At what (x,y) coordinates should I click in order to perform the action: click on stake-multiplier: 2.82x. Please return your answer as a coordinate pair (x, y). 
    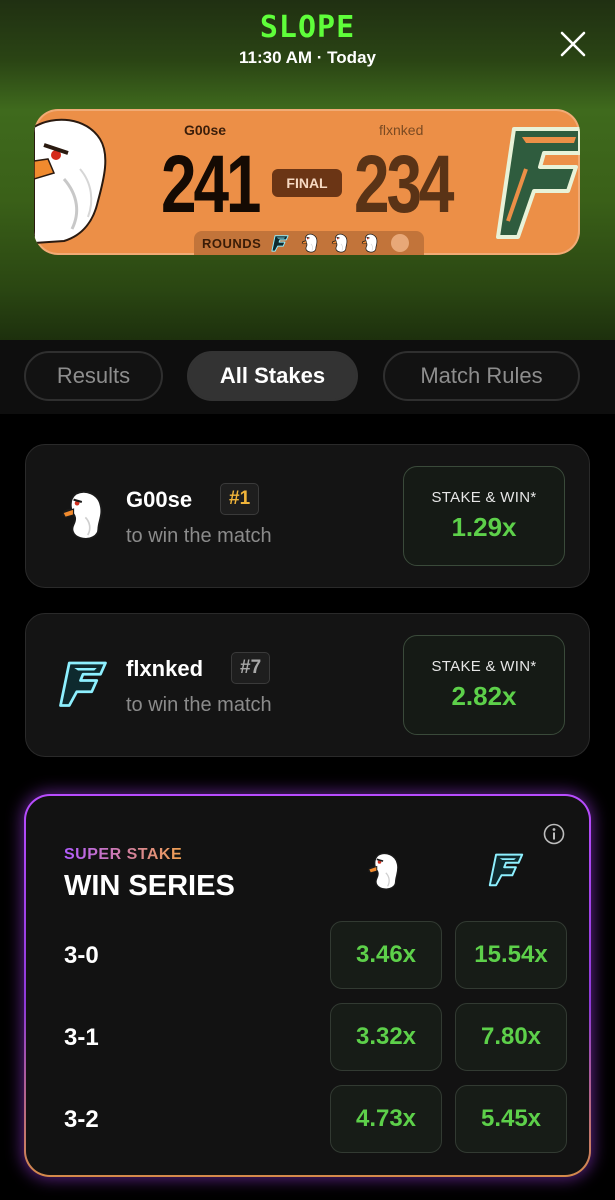
    Looking at the image, I should click on (484, 696).